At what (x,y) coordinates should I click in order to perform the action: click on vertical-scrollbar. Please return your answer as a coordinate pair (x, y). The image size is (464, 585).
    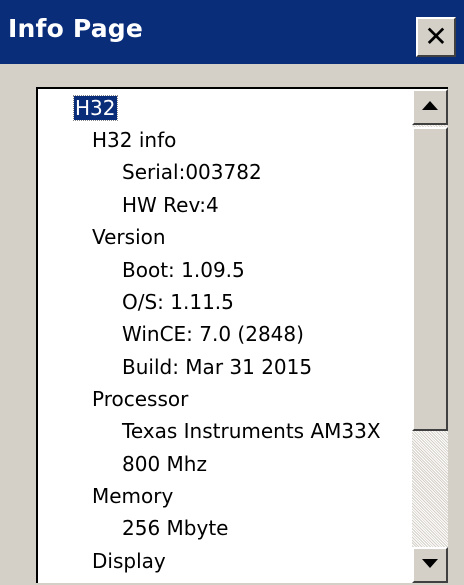
    Looking at the image, I should click on (430, 336).